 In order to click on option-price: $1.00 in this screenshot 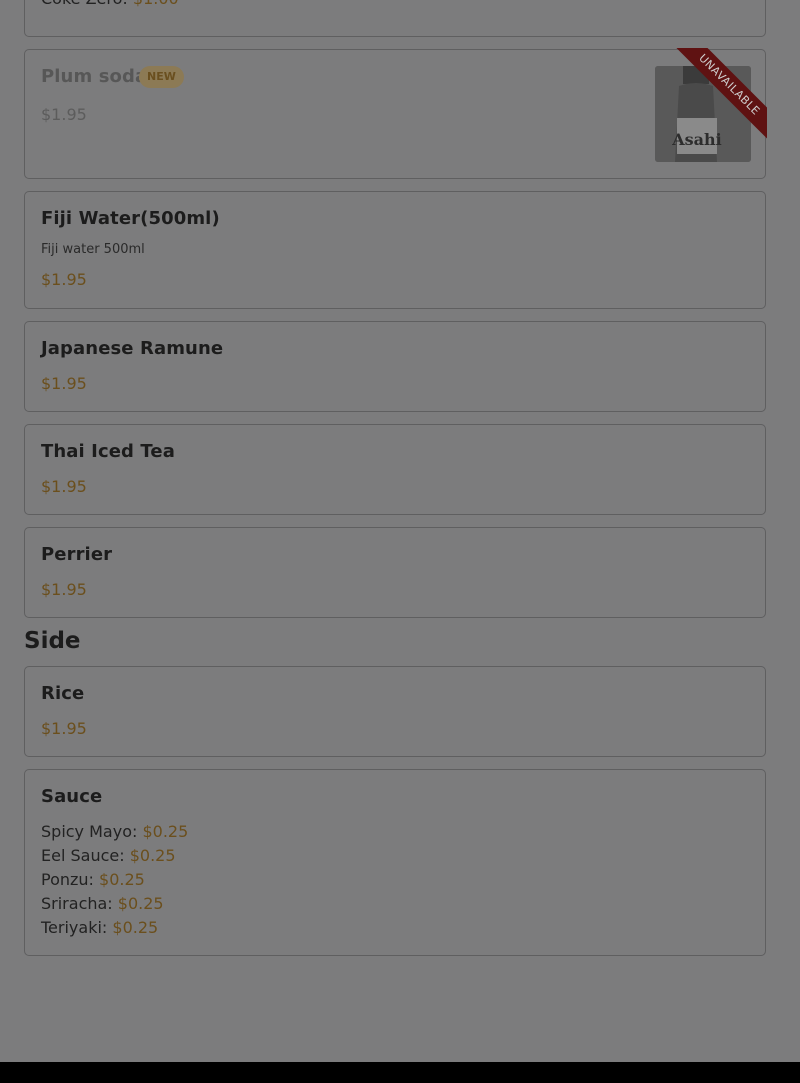, I will do `click(156, 4)`.